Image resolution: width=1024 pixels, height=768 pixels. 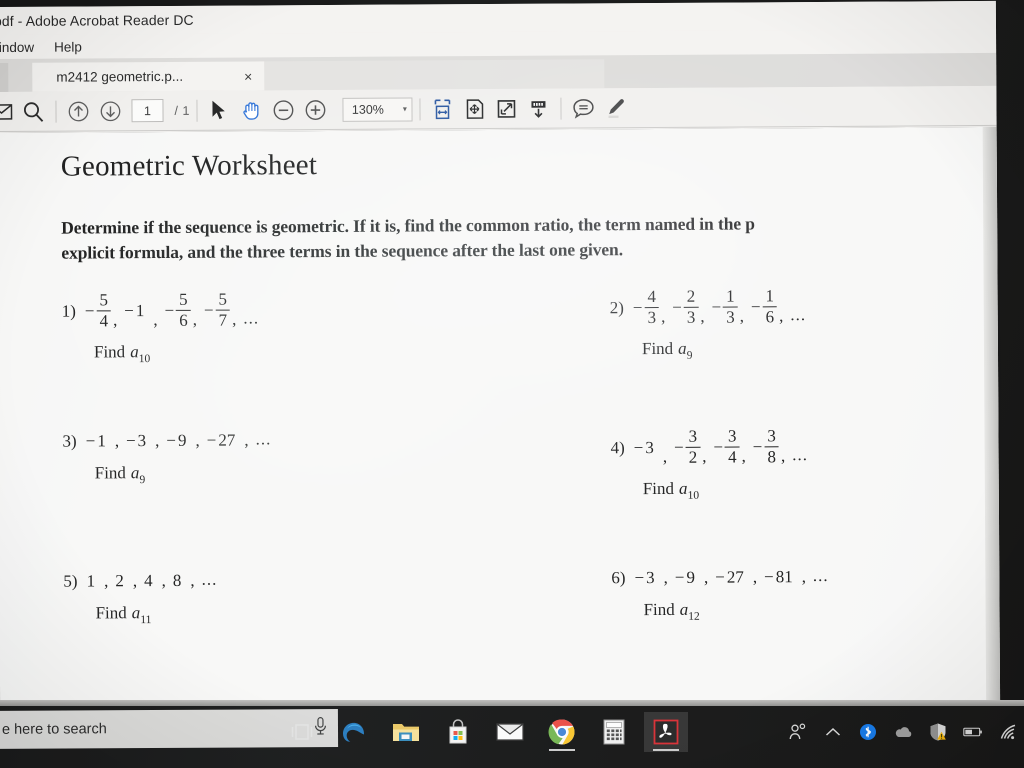 What do you see at coordinates (404, 109) in the screenshot?
I see `chevron-down-icon: ▾` at bounding box center [404, 109].